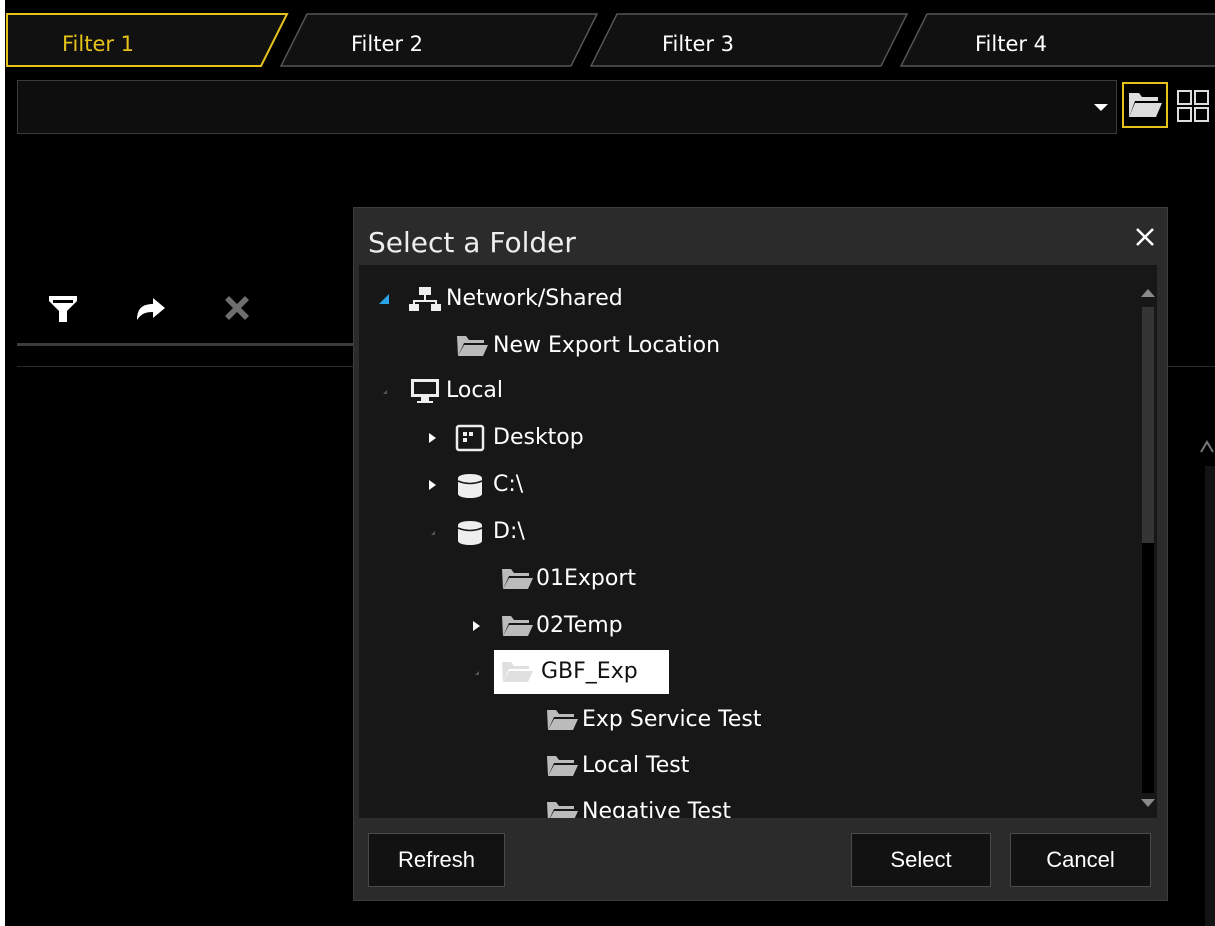 The height and width of the screenshot is (926, 1215). Describe the element at coordinates (1148, 804) in the screenshot. I see `scroll-down-icon` at that location.